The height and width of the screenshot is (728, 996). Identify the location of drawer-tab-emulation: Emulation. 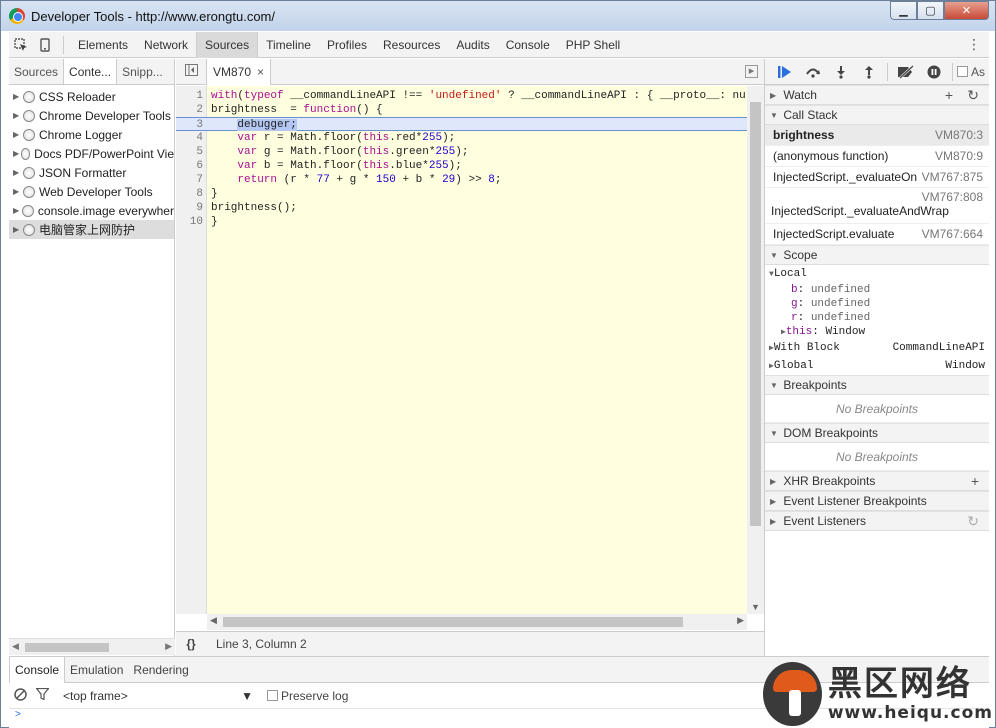
(96, 670).